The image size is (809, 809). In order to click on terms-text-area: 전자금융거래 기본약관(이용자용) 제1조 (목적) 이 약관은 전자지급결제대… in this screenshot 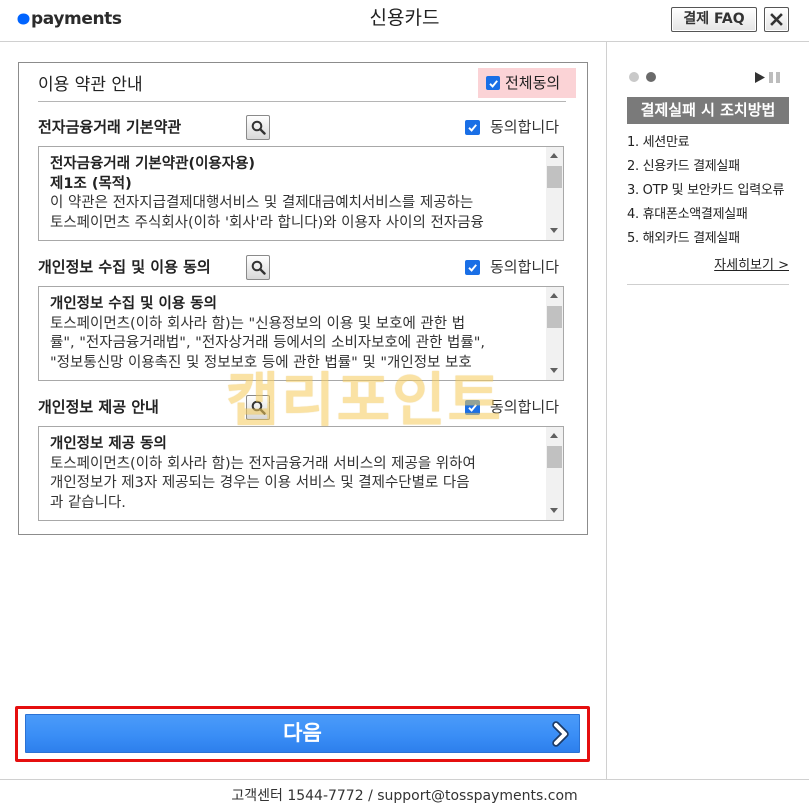, I will do `click(301, 193)`.